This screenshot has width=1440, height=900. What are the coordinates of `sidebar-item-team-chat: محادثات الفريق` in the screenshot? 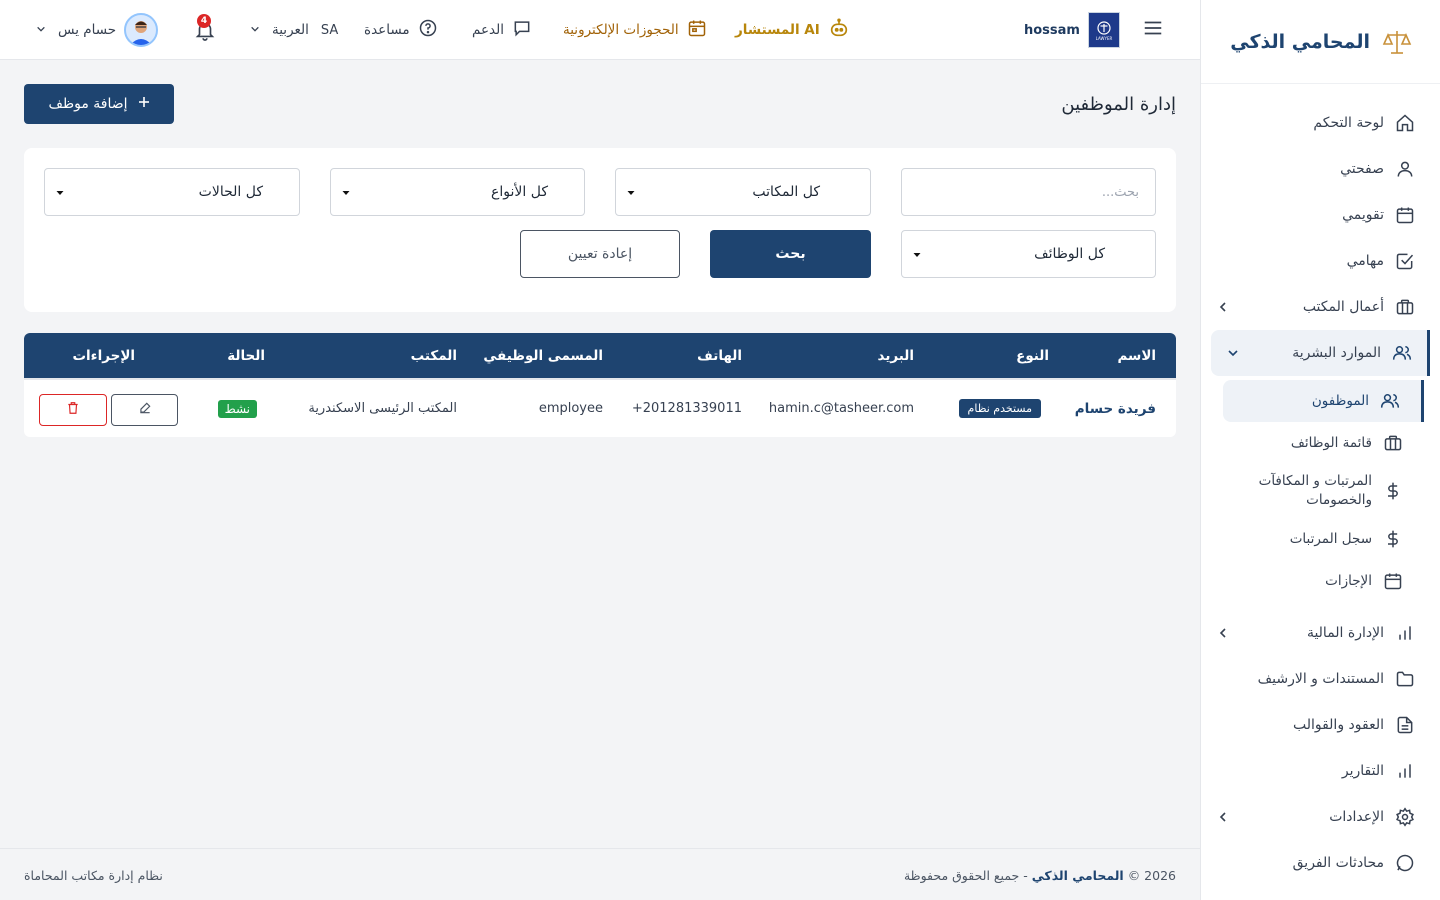 It's located at (1320, 863).